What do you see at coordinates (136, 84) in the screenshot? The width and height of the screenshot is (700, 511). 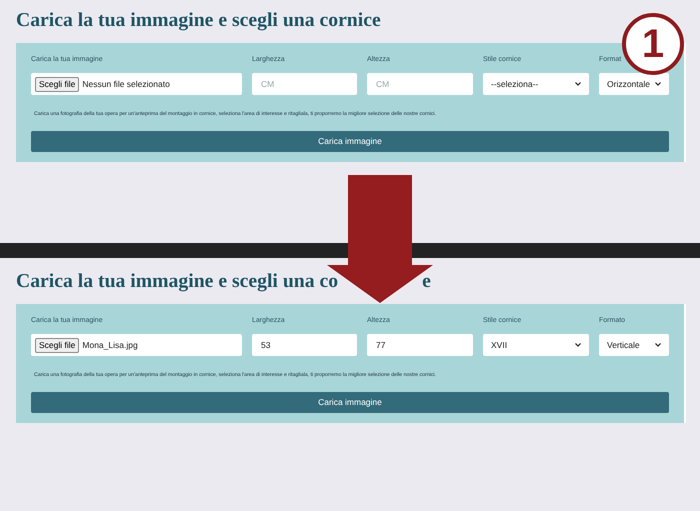 I see `file-input: Scegli file Nessun file selezionato` at bounding box center [136, 84].